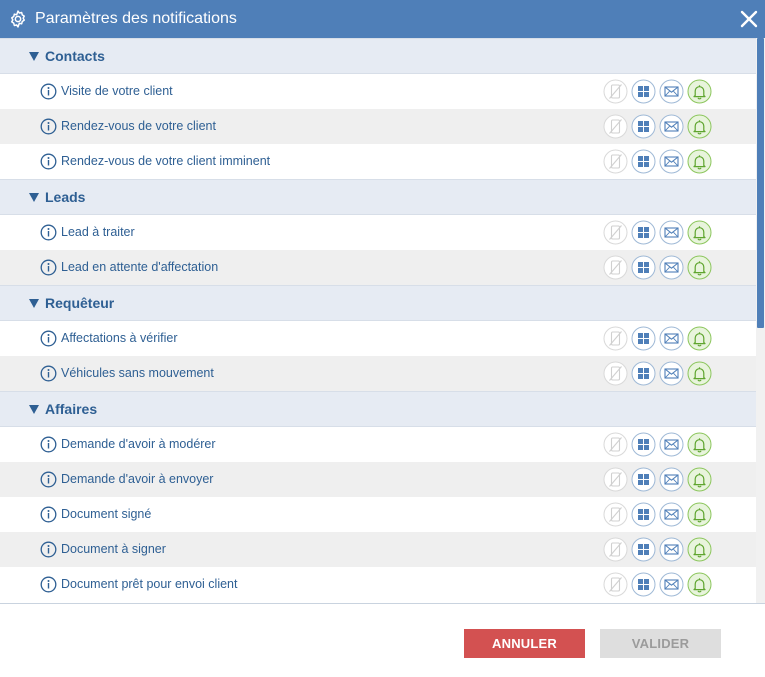 The height and width of the screenshot is (677, 765). I want to click on dialog-titlebar: Paramètres des notifications, so click(382, 19).